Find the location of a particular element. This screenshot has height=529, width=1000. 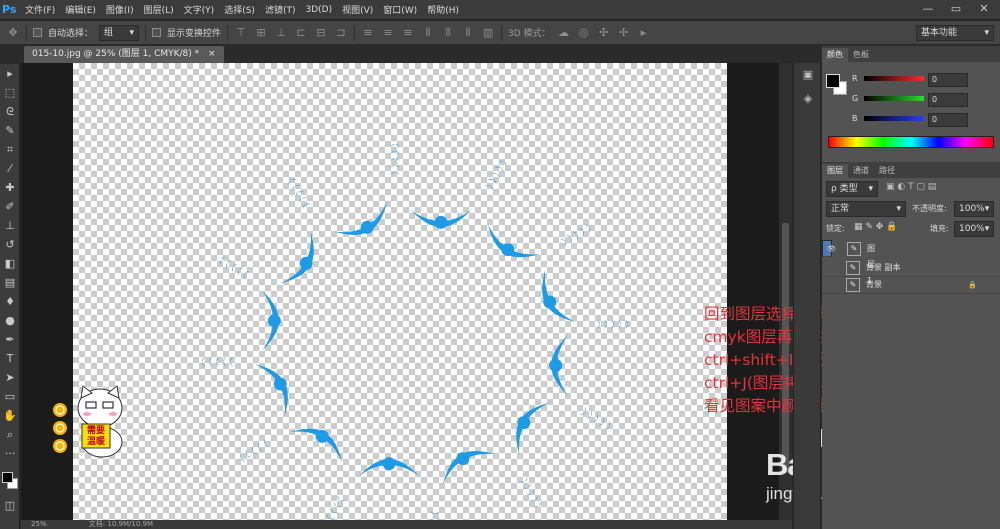

menu-type: 文字(Y) is located at coordinates (199, 9).